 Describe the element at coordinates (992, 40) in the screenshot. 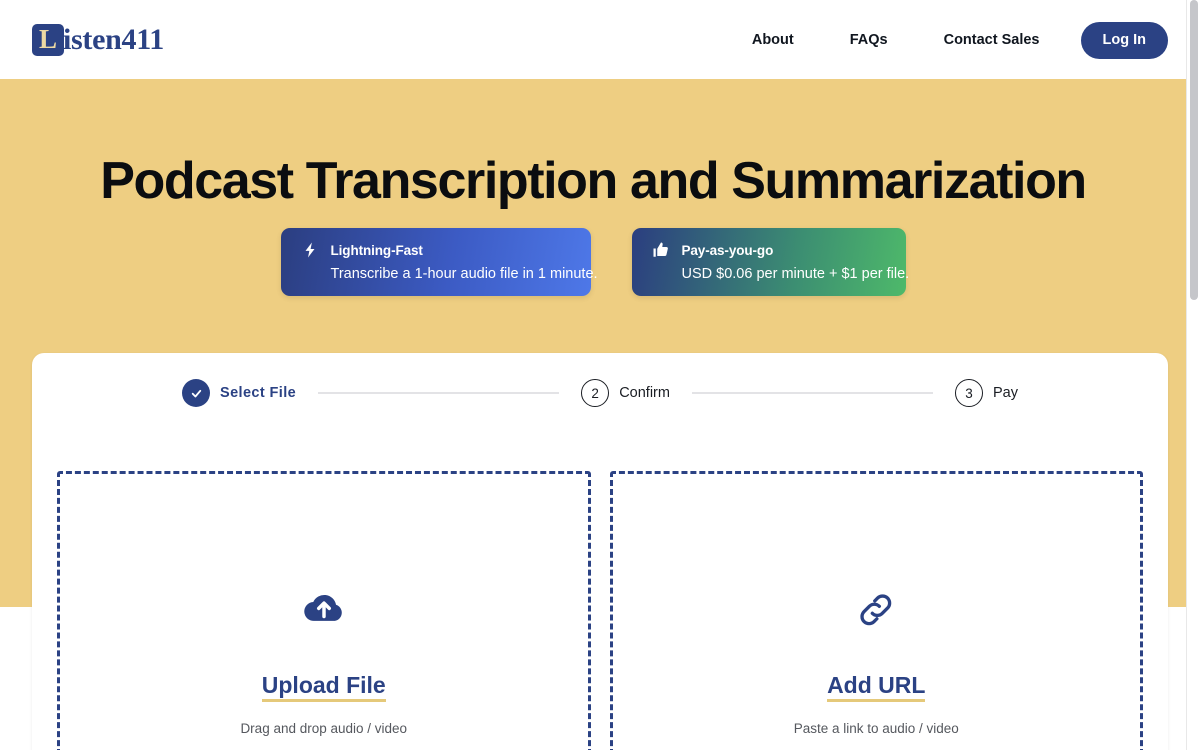

I see `nav-link-contact-sales: Contact Sales` at that location.